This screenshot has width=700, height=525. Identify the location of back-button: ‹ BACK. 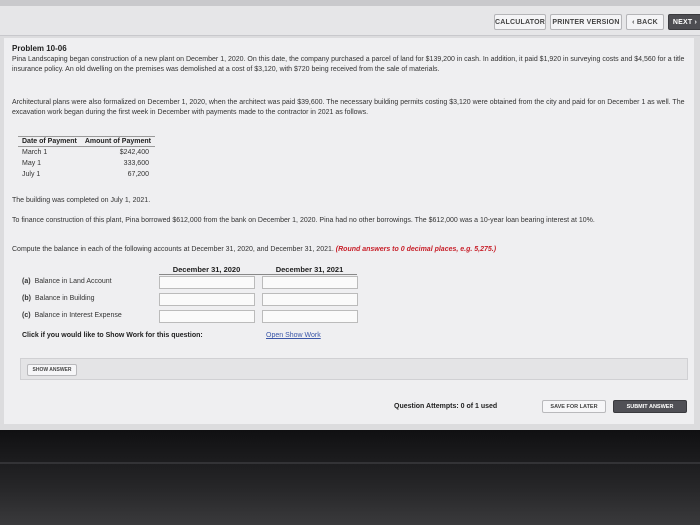
(645, 22).